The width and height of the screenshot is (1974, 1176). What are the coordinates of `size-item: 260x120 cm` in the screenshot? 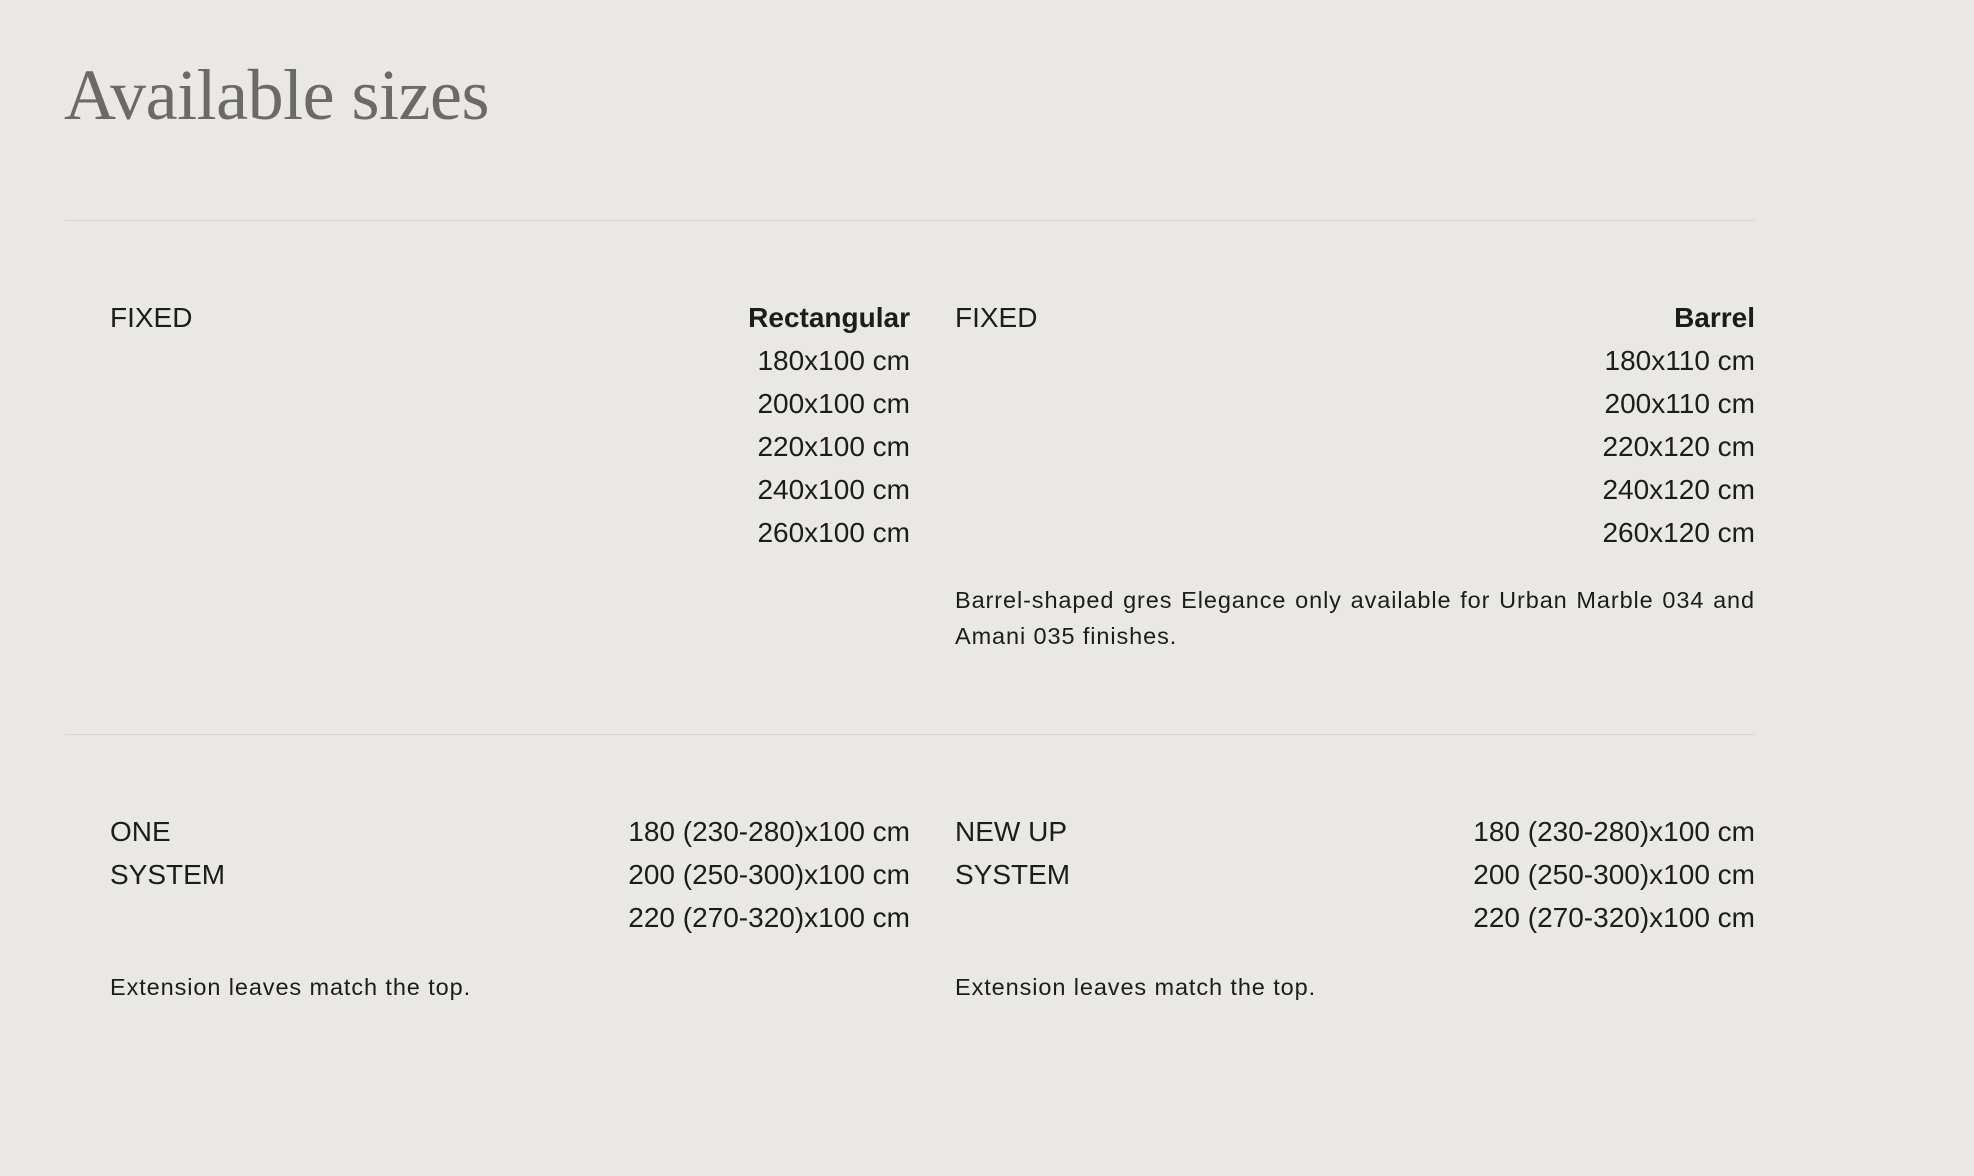 It's located at (1678, 532).